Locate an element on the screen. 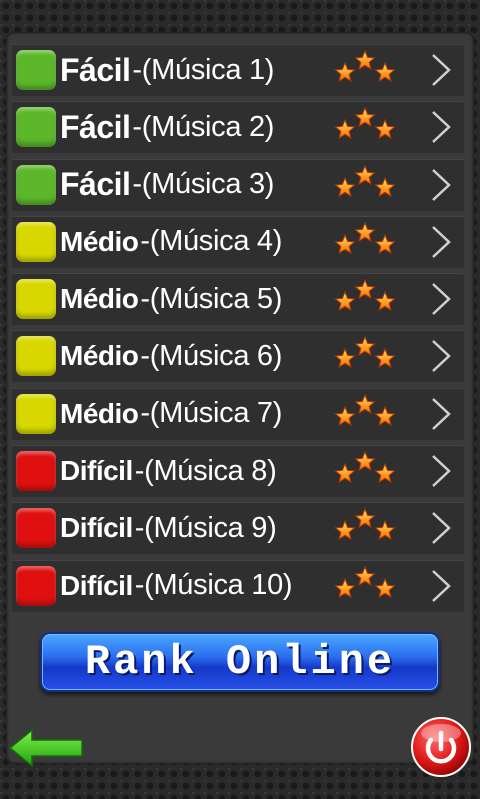 The image size is (480, 799). level-row-7: Médio -(Música 7) is located at coordinates (238, 413).